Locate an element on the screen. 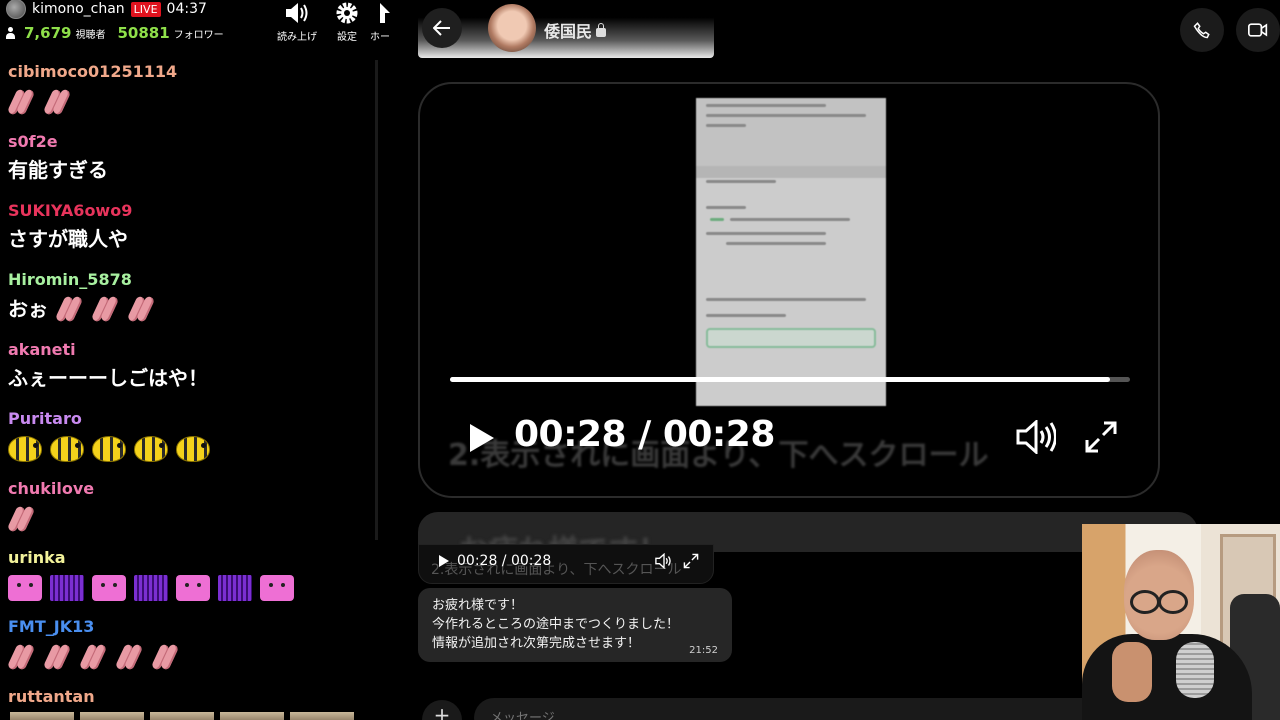 The height and width of the screenshot is (720, 1280). message-line-3: 情報が追加され次第完成させます！ is located at coordinates (536, 643).